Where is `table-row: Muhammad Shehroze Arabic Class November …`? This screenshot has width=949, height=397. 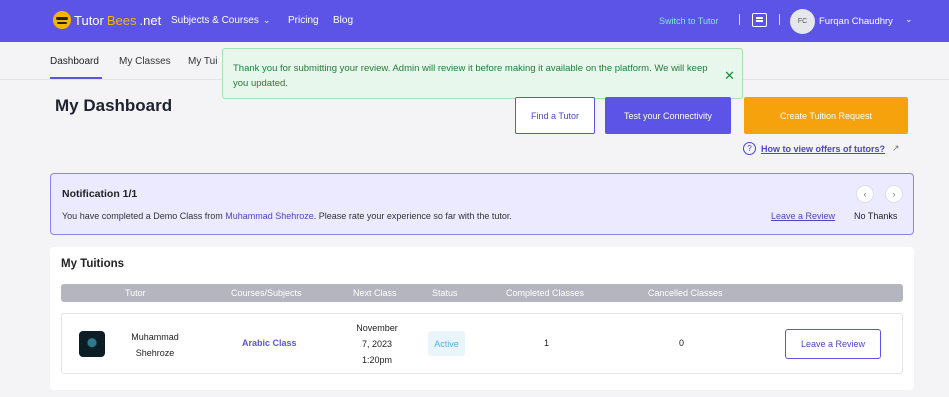
table-row: Muhammad Shehroze Arabic Class November … is located at coordinates (482, 343).